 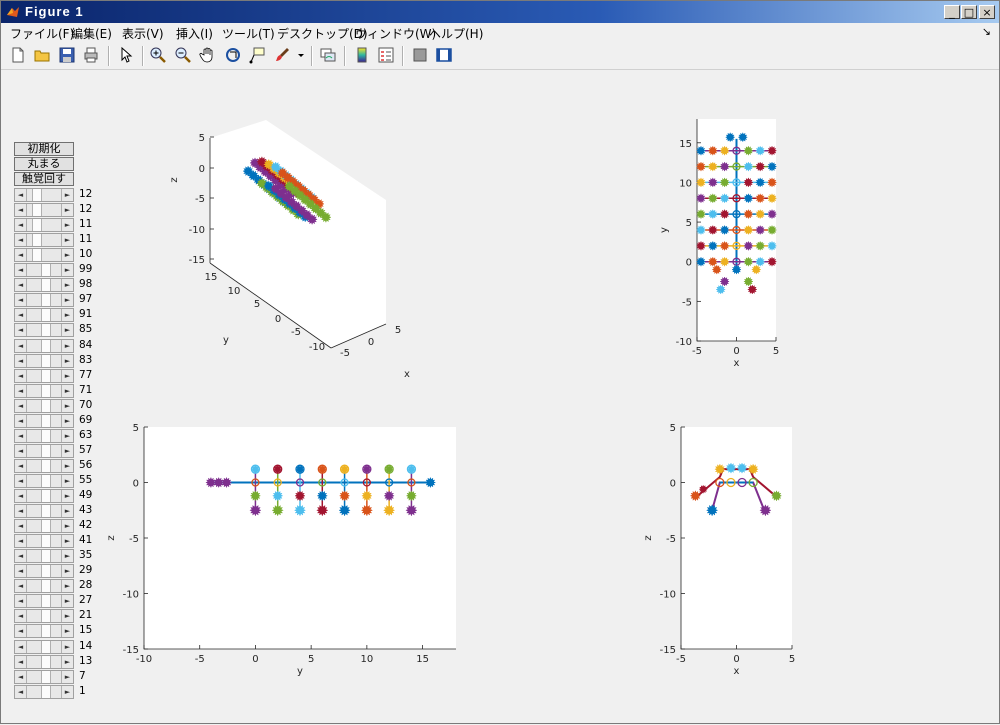 What do you see at coordinates (202, 138) in the screenshot?
I see `z-tick-label: 5` at bounding box center [202, 138].